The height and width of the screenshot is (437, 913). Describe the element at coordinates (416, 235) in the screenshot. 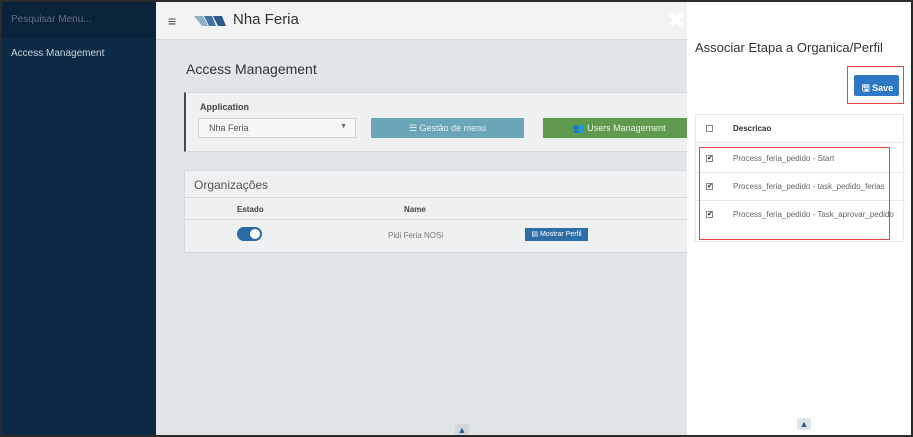

I see `organization-name: Pidi Feria NOSi` at that location.